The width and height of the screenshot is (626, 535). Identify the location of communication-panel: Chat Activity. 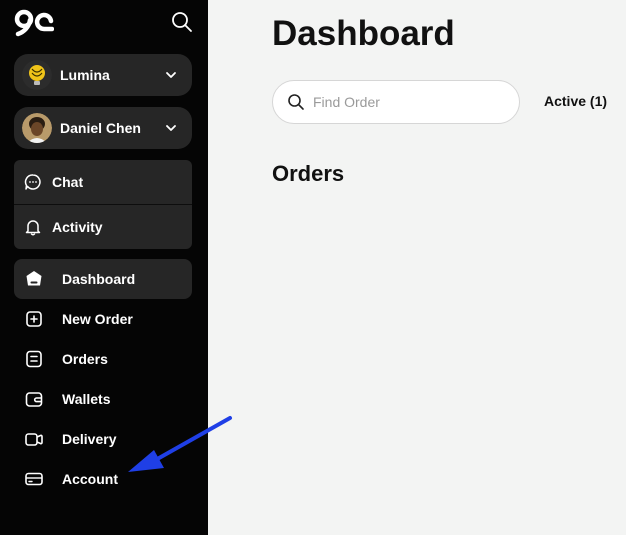
(103, 204).